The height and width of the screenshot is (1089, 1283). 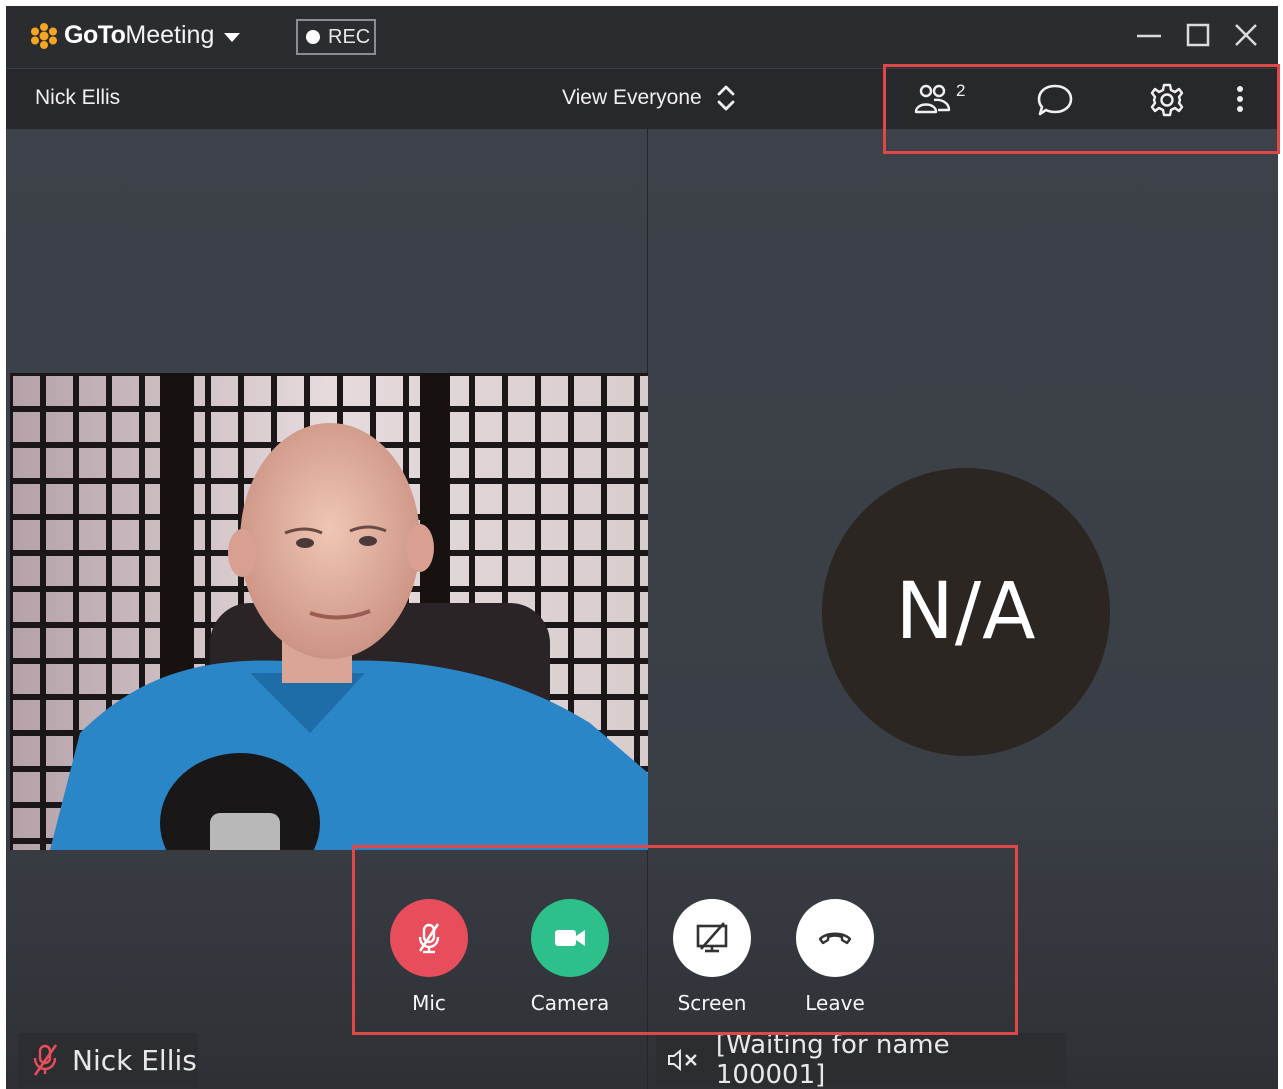 I want to click on participants-icon, so click(x=933, y=99).